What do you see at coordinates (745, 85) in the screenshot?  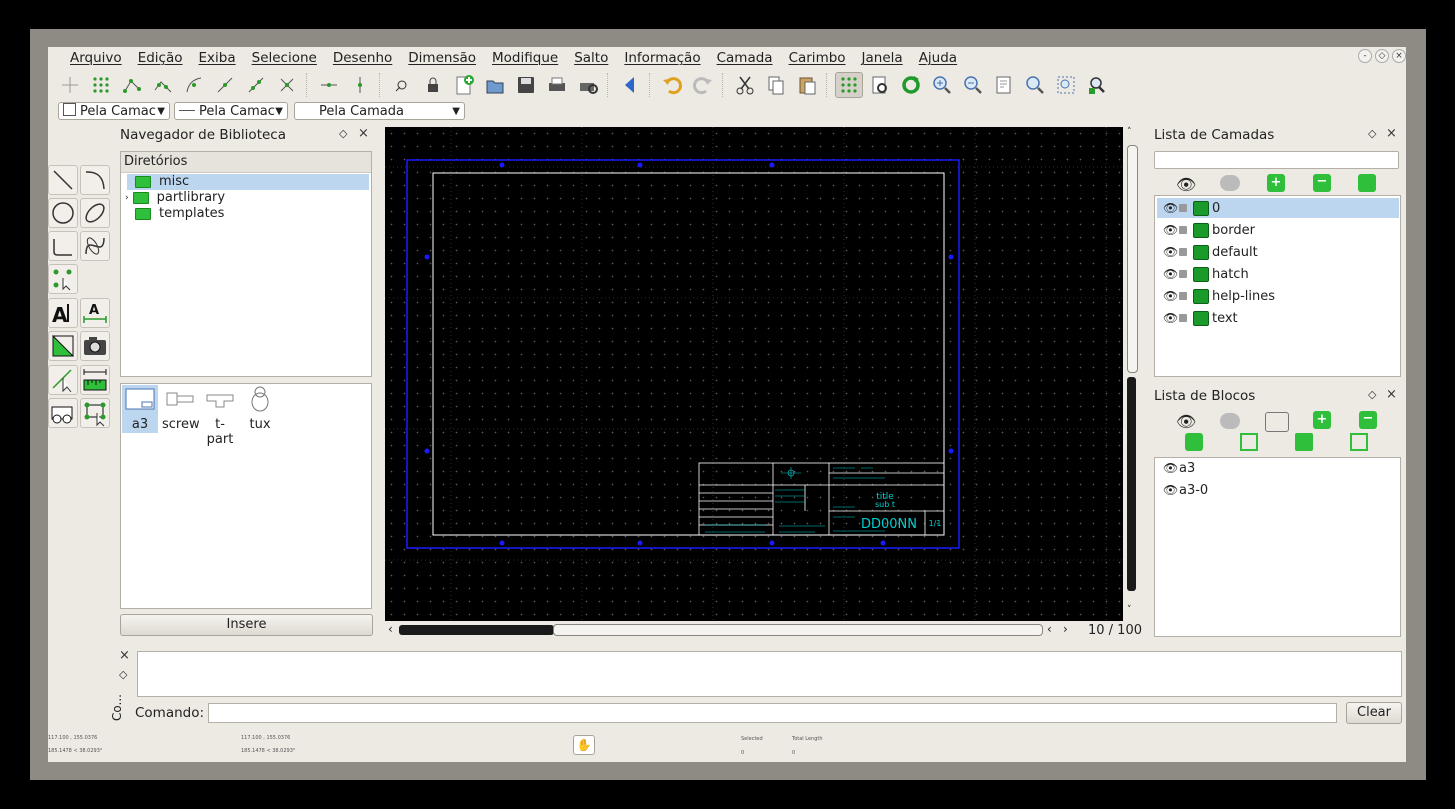 I see `cut-icon` at bounding box center [745, 85].